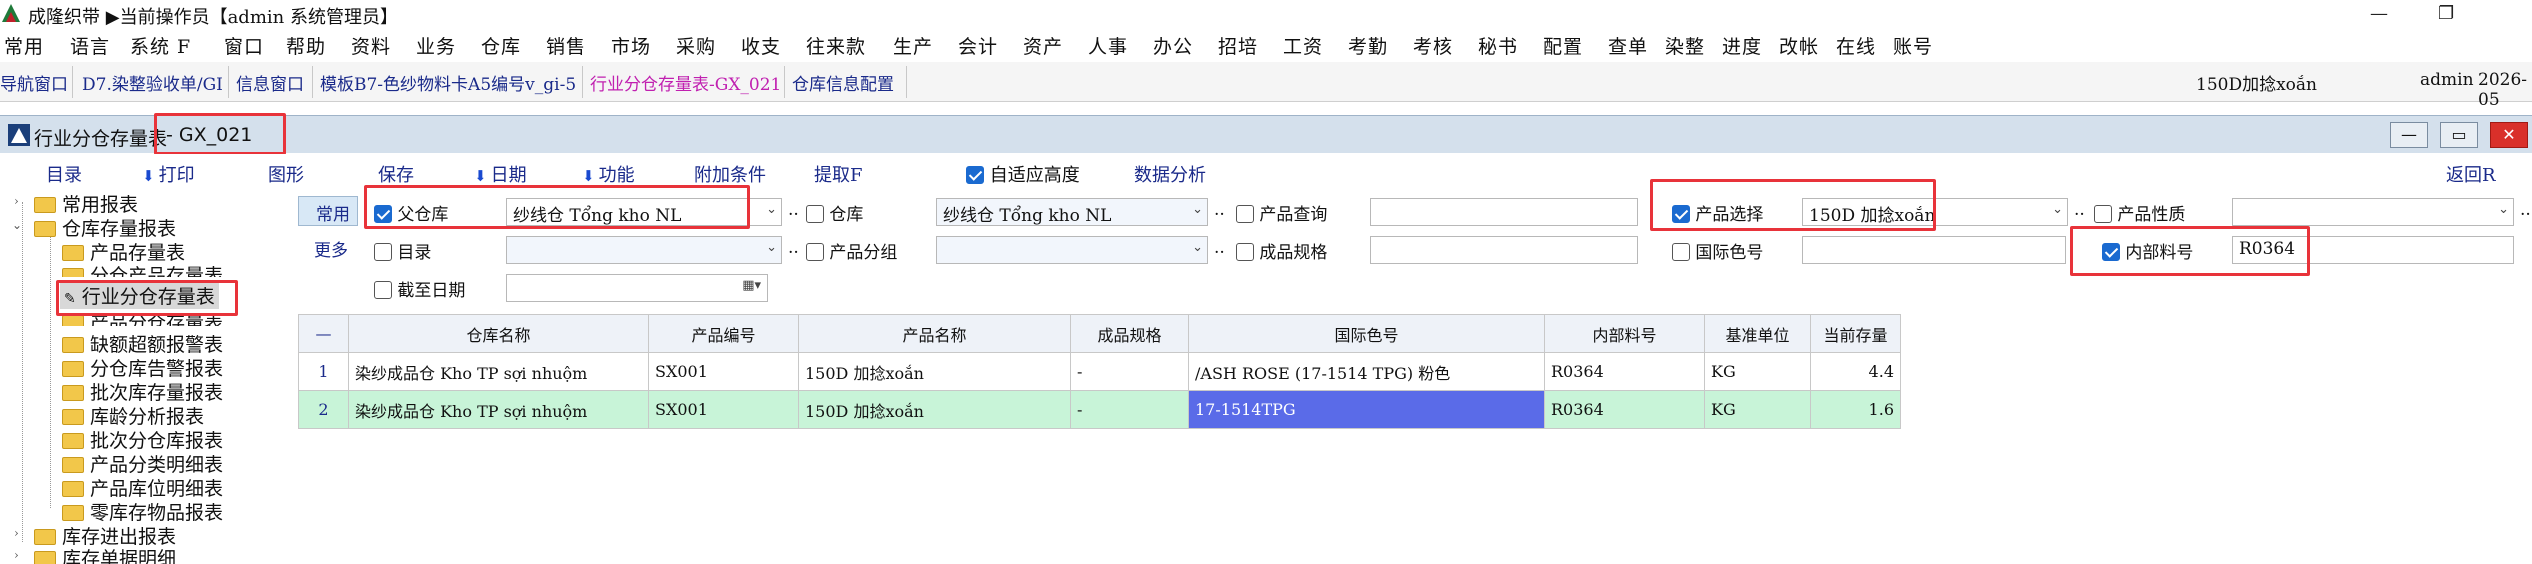  Describe the element at coordinates (934, 333) in the screenshot. I see `column-header: 产品名称` at that location.